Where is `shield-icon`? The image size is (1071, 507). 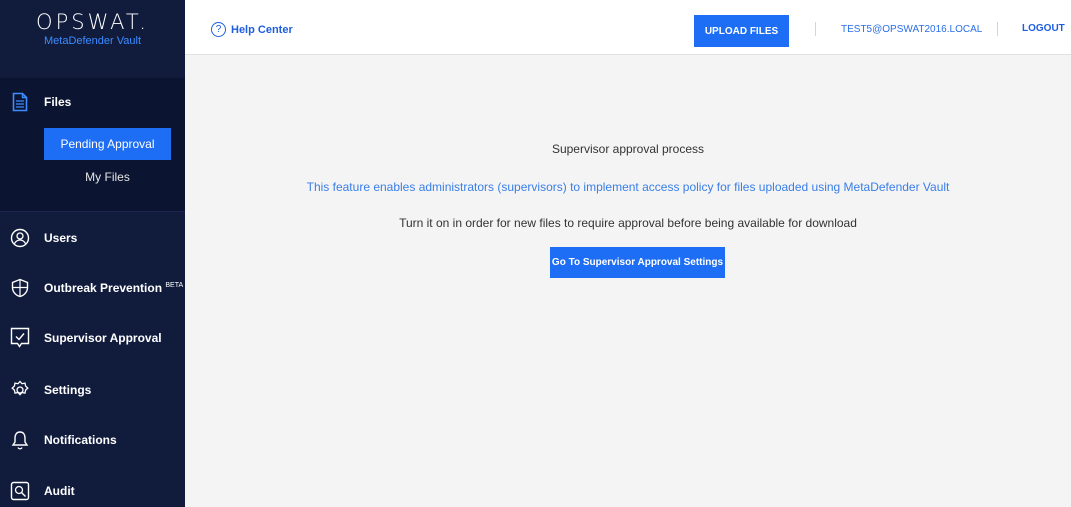 shield-icon is located at coordinates (20, 288).